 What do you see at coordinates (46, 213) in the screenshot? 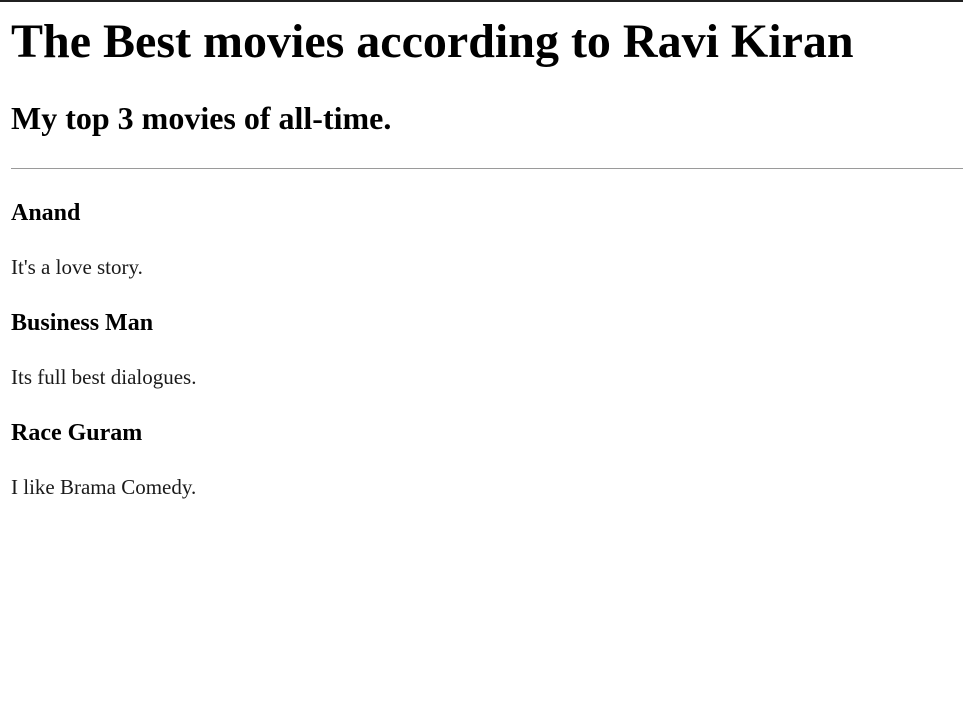
I see `movie-title: Anand` at bounding box center [46, 213].